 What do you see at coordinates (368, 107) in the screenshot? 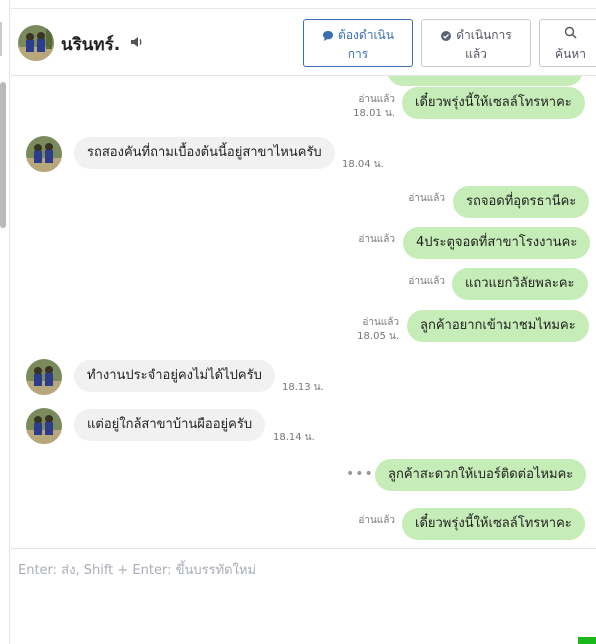
I see `read-receipt: อ่านแล้ว 18.01 น.` at bounding box center [368, 107].